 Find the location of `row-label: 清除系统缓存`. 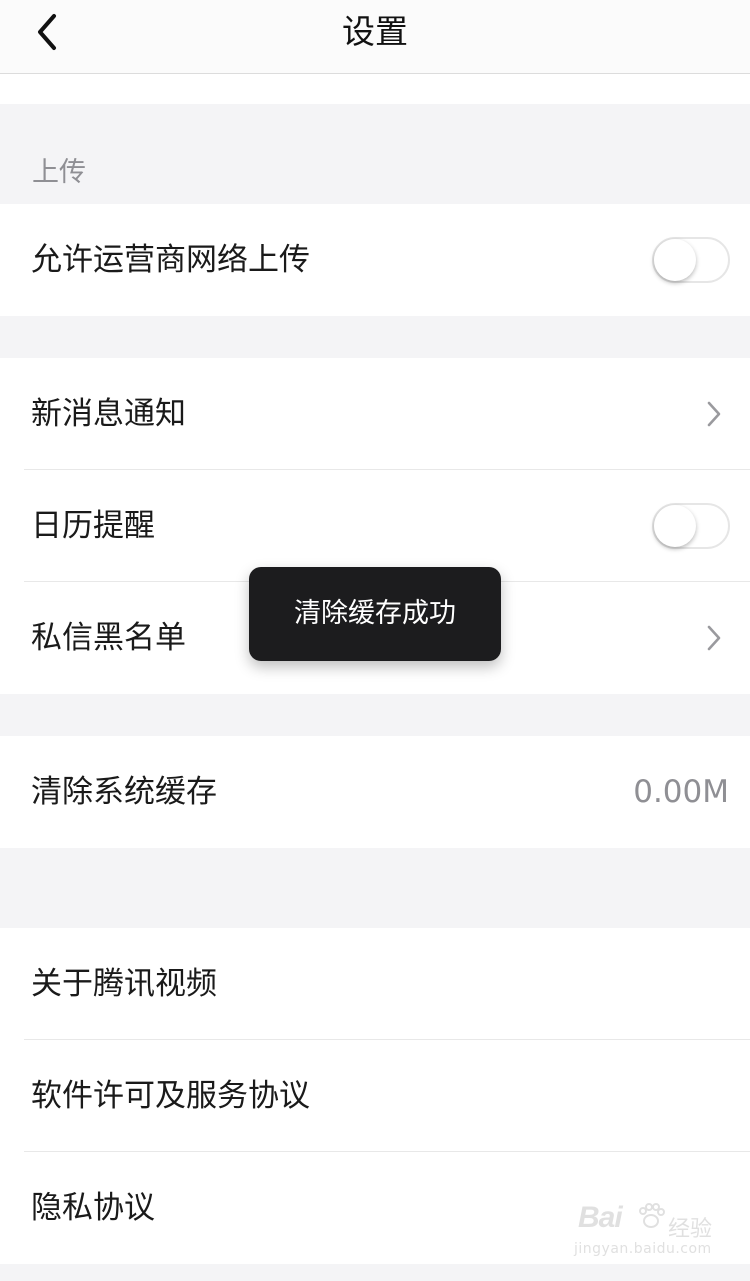

row-label: 清除系统缓存 is located at coordinates (124, 792).